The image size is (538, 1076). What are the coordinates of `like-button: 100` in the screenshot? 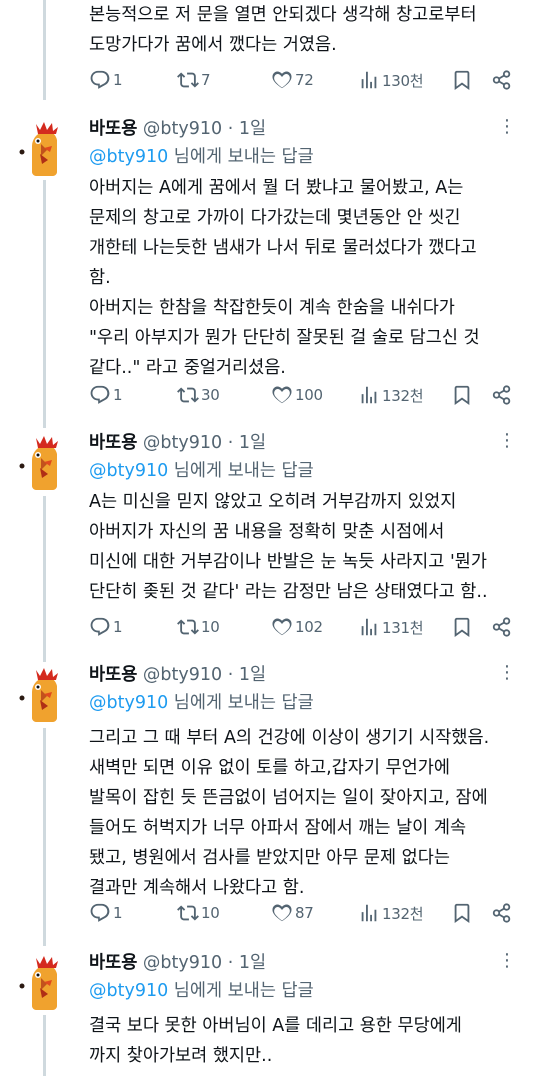 It's located at (297, 395).